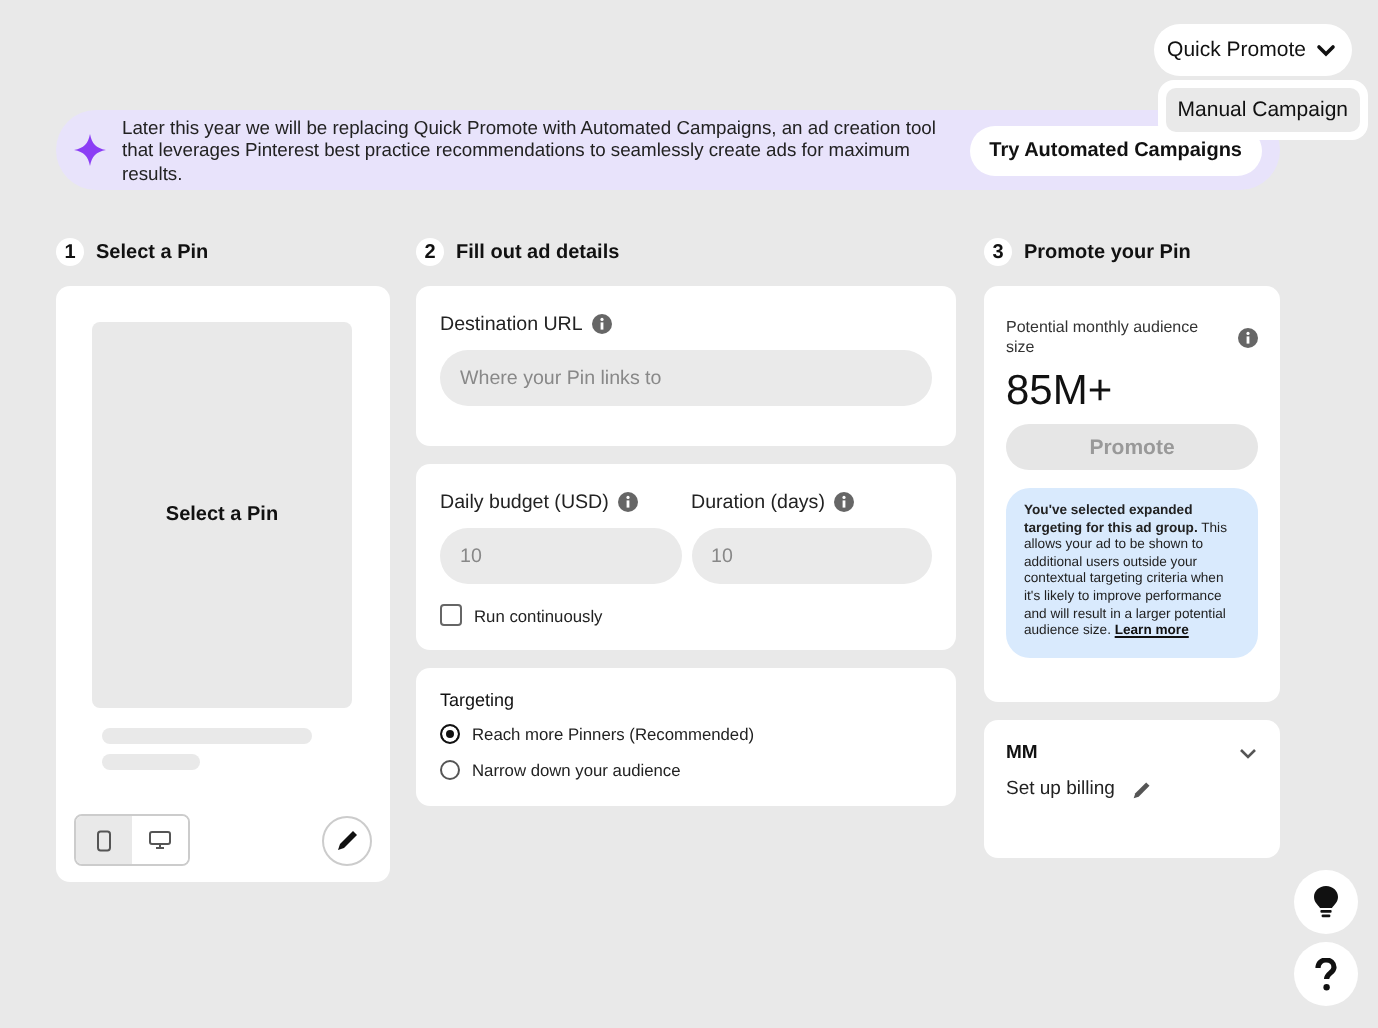 This screenshot has width=1378, height=1028. What do you see at coordinates (222, 515) in the screenshot?
I see `pin-placeholder: Select a Pin` at bounding box center [222, 515].